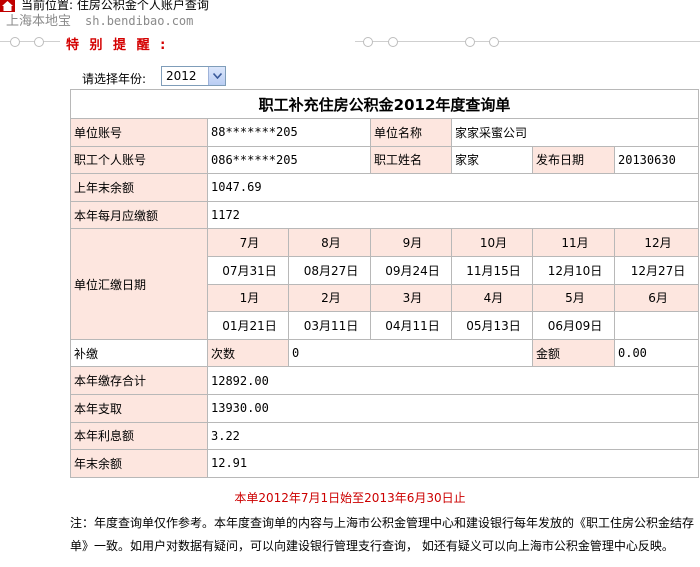 The width and height of the screenshot is (700, 567). What do you see at coordinates (114, 79) in the screenshot?
I see `year-select-label: 请选择年份:` at bounding box center [114, 79].